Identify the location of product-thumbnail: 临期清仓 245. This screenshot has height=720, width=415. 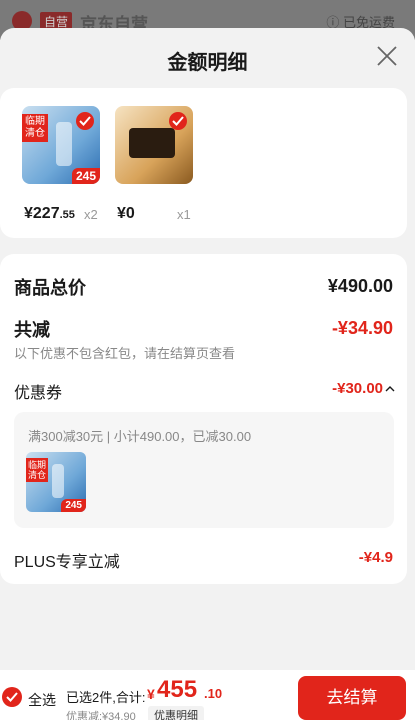
(61, 145).